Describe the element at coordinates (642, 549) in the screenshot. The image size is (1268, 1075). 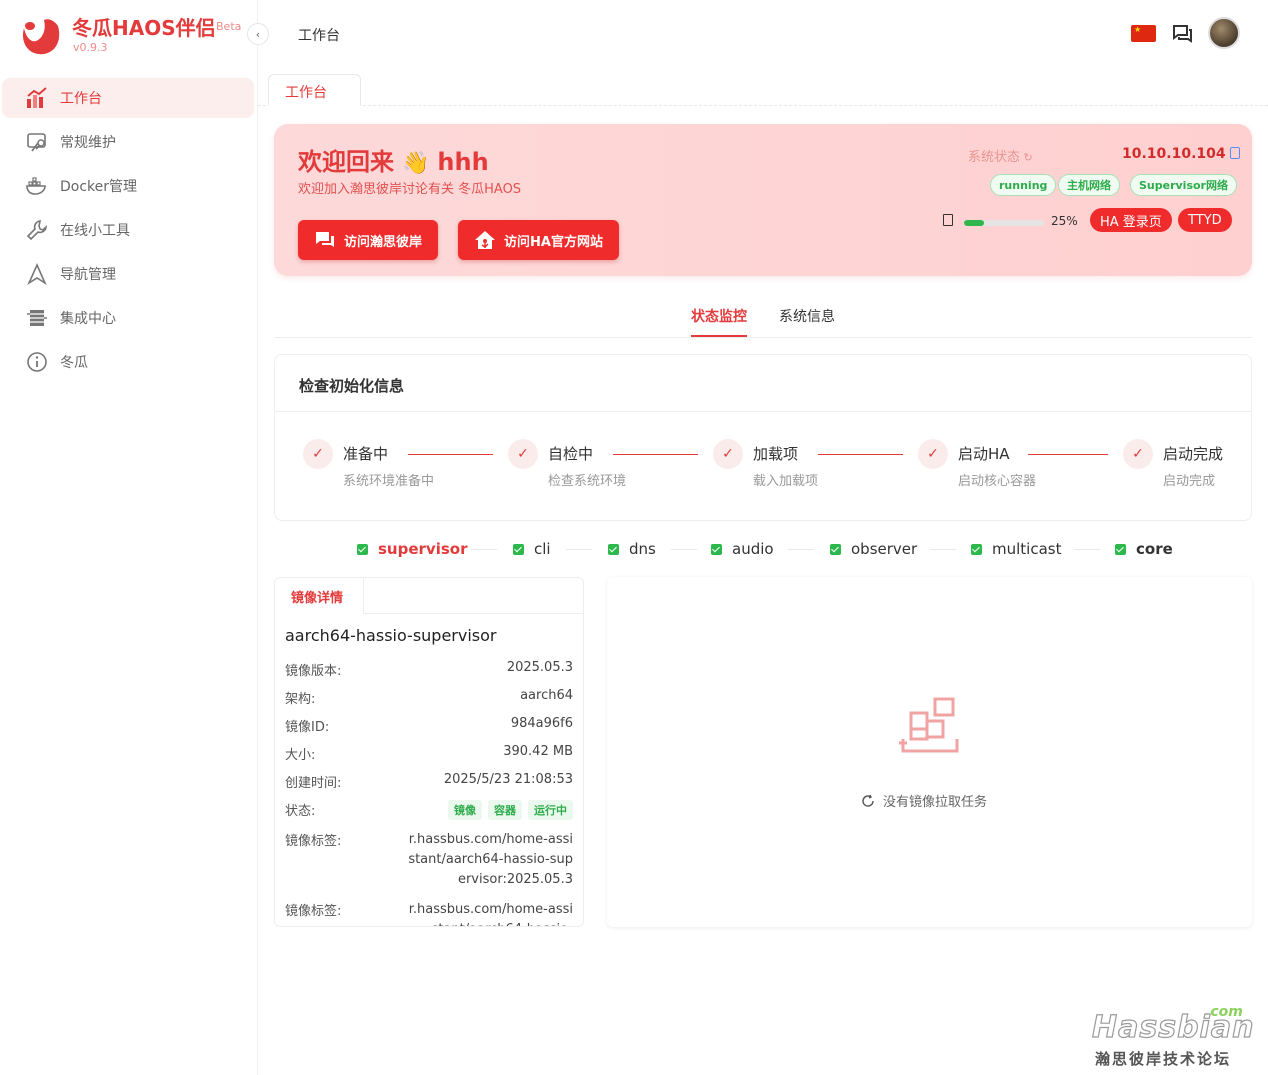
I see `component-label: dns` at that location.